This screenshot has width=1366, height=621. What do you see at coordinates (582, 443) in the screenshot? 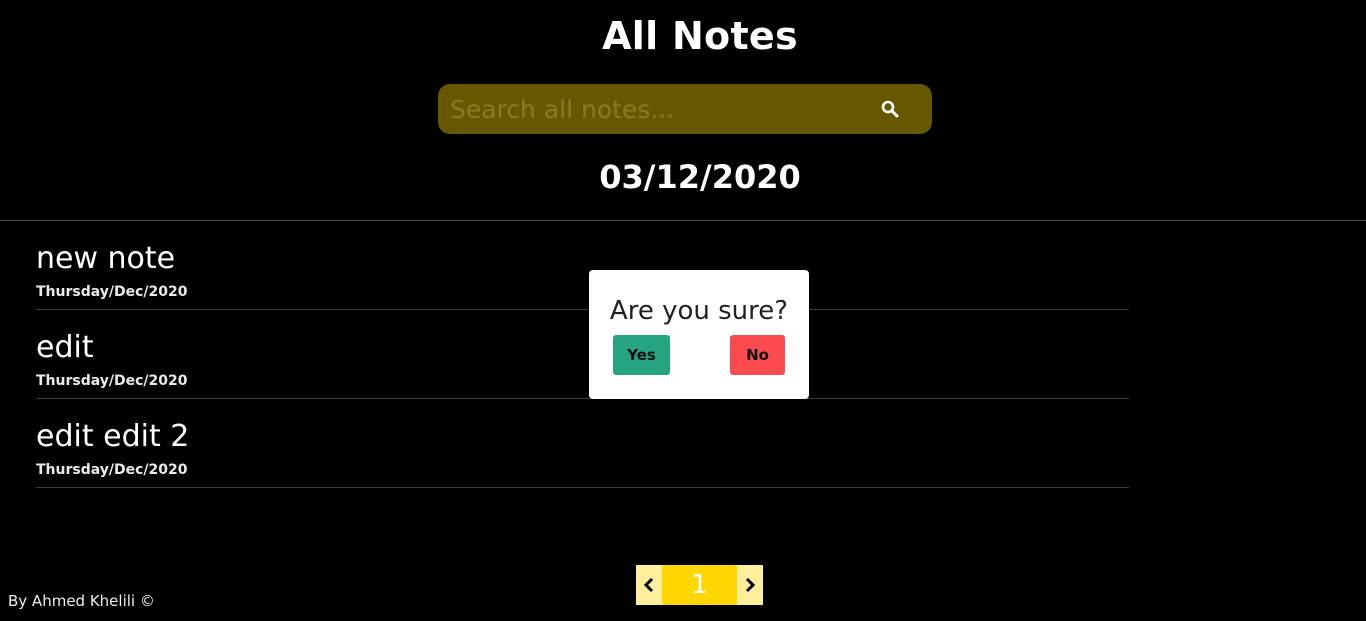
I see `note-item: edit edit 2 Thursday/Dec/2020` at bounding box center [582, 443].